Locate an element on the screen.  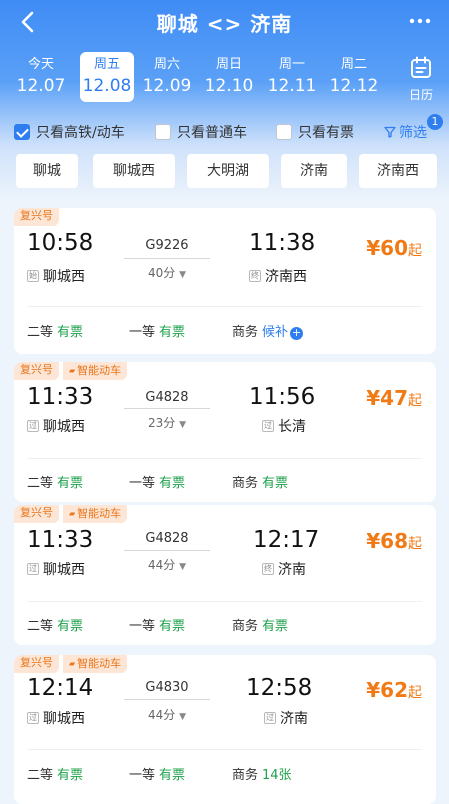
pass-marker: 过 is located at coordinates (33, 718).